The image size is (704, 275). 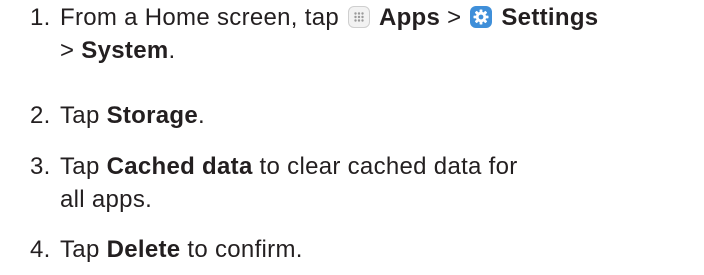 What do you see at coordinates (125, 50) in the screenshot?
I see `system-label: System` at bounding box center [125, 50].